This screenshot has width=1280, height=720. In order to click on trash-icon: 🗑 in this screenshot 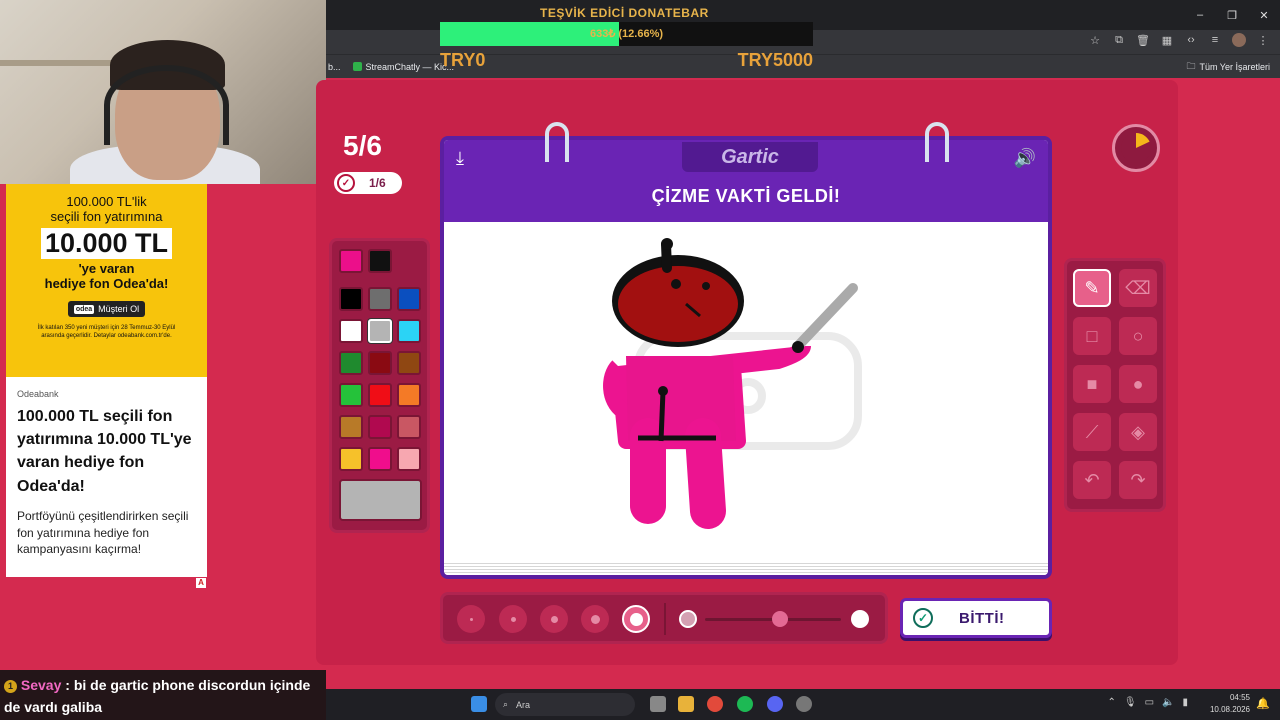, I will do `click(1143, 40)`.